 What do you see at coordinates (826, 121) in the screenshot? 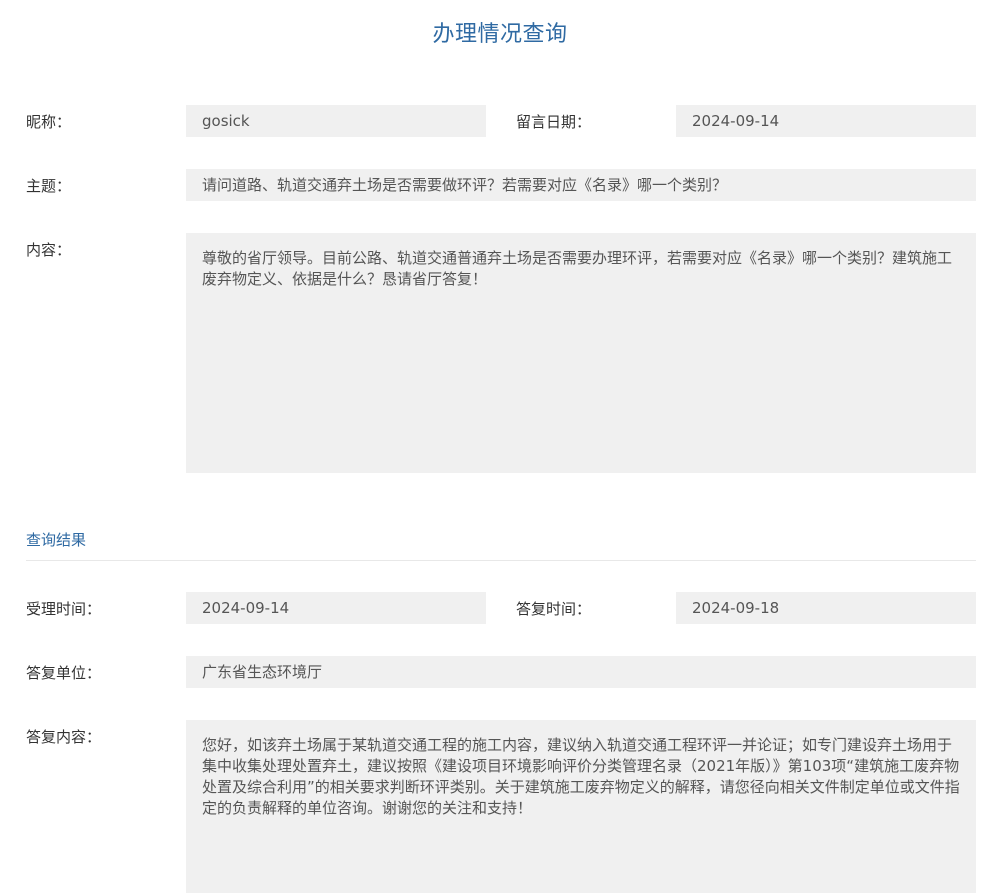
I see `message-date-field: 2024-09-14` at bounding box center [826, 121].